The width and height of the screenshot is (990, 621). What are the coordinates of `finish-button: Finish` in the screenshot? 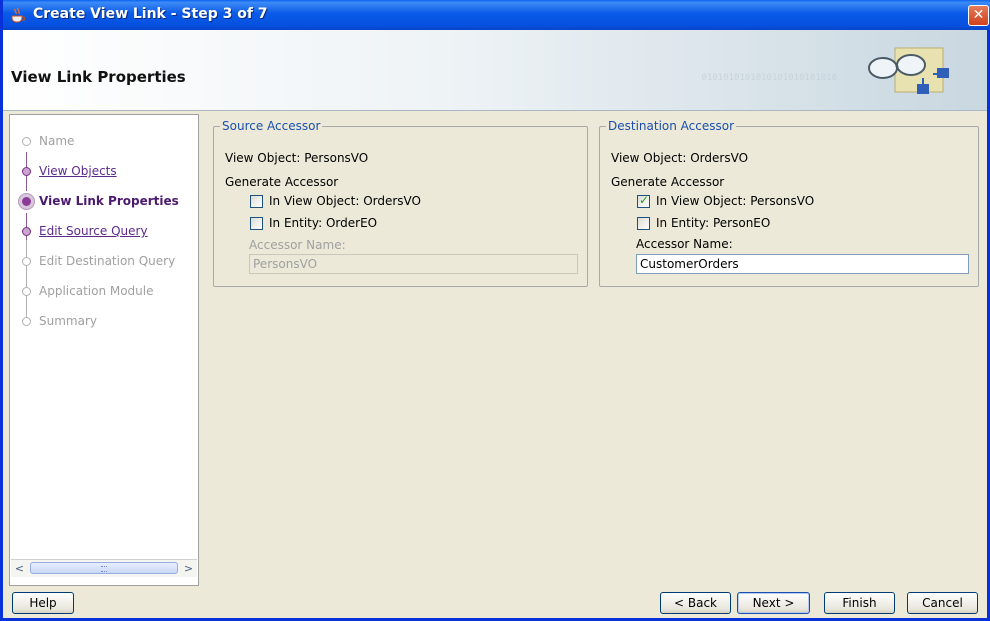 It's located at (859, 603).